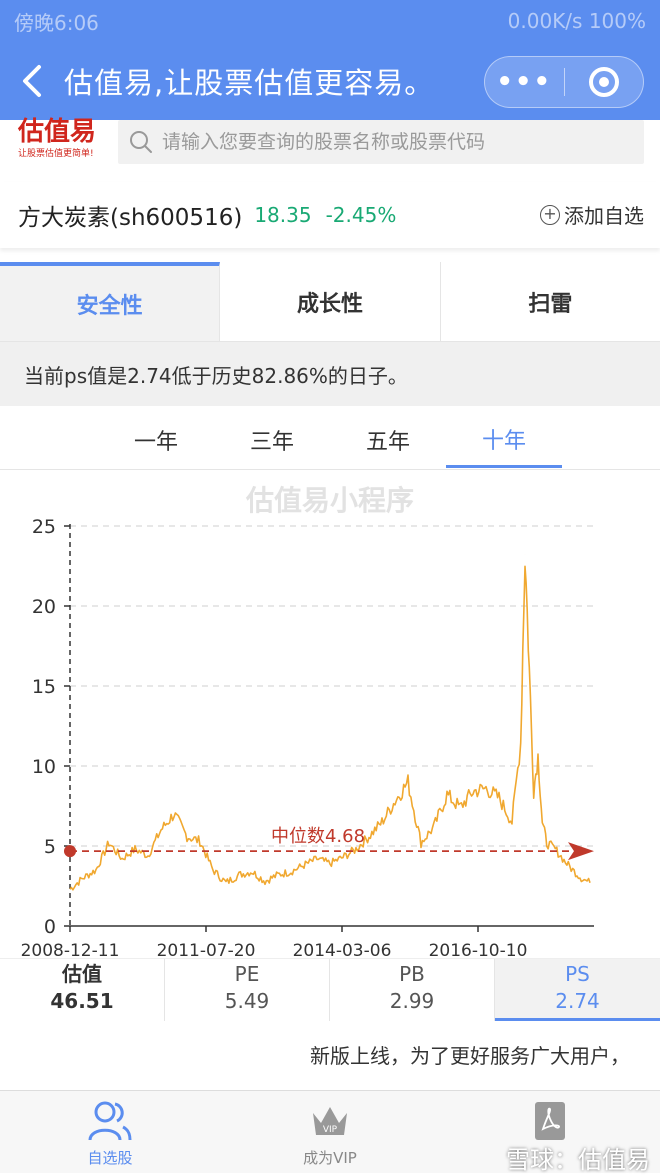 This screenshot has height=1175, width=660. What do you see at coordinates (550, 215) in the screenshot?
I see `plus-circle-icon: +` at bounding box center [550, 215].